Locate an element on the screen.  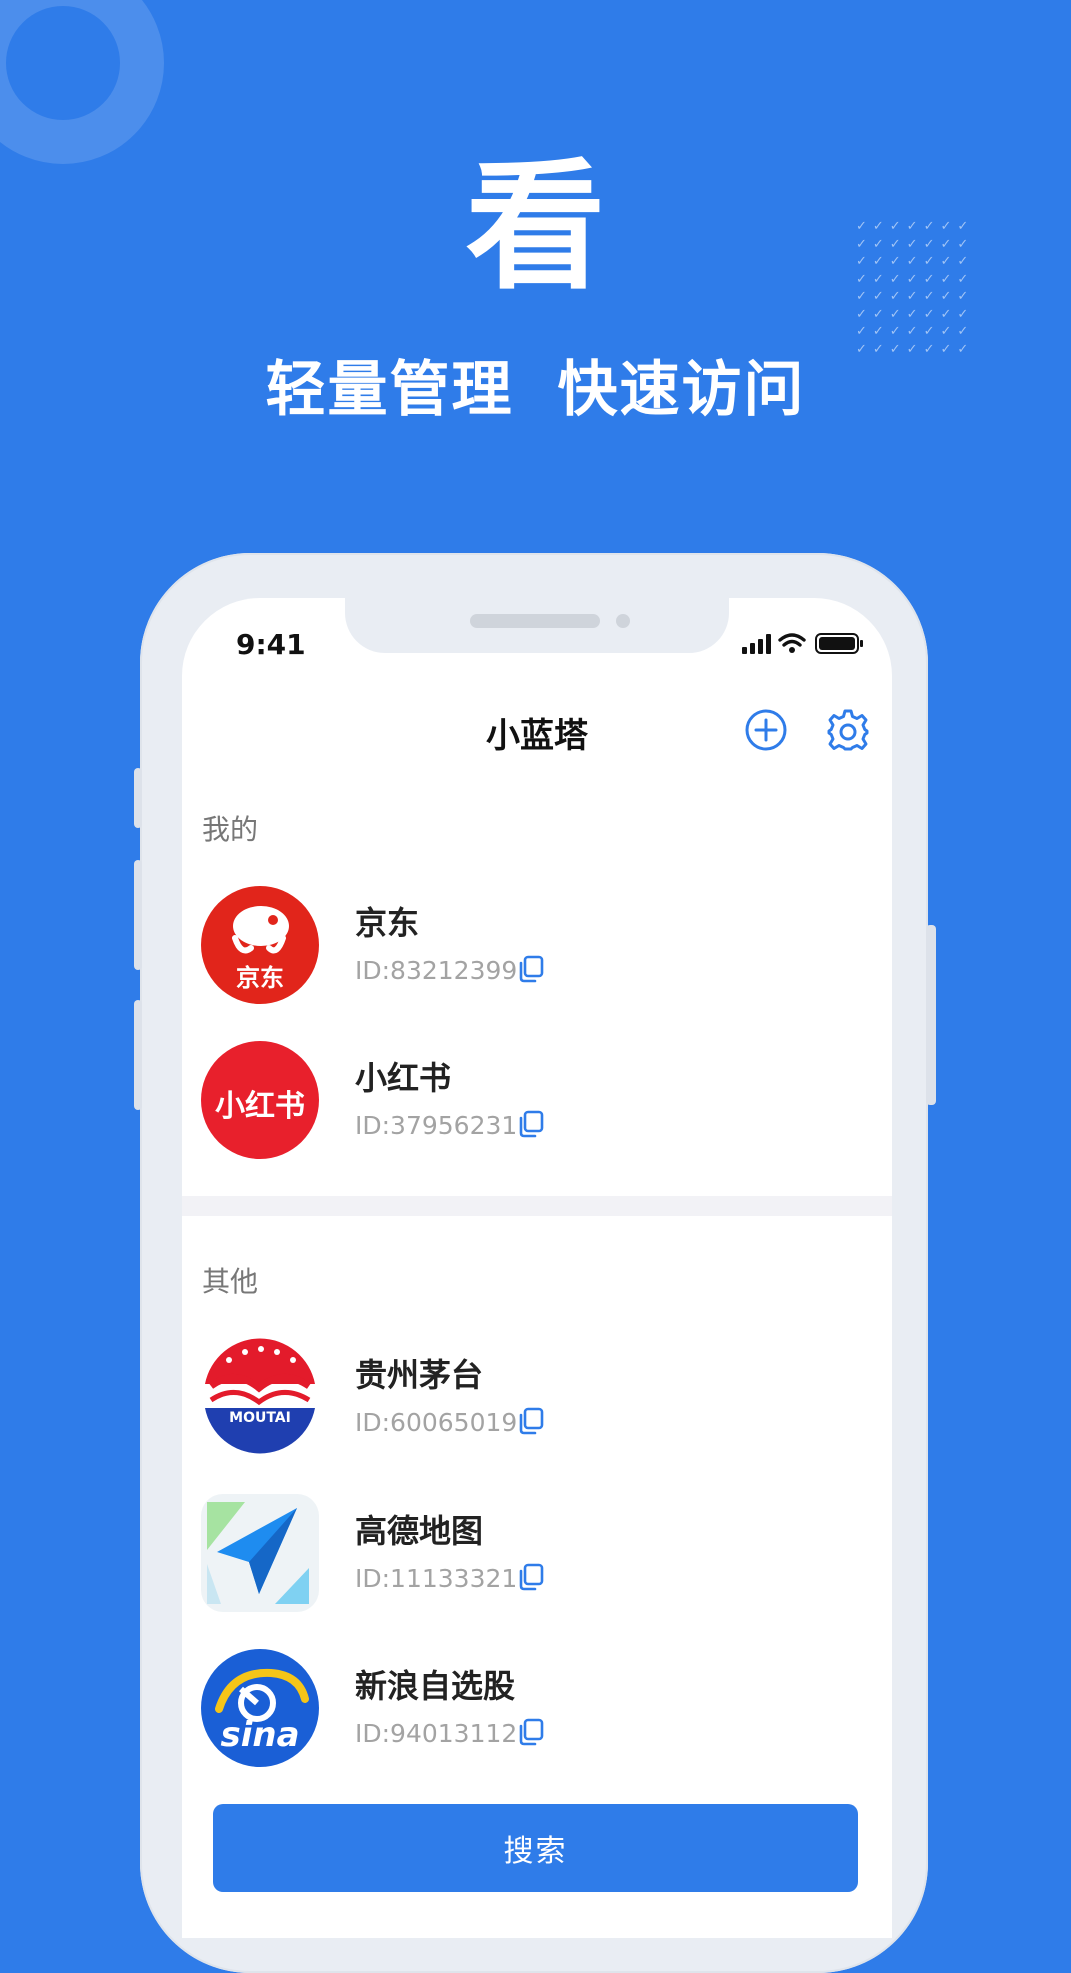
item-id: ID:83212399 is located at coordinates (436, 970).